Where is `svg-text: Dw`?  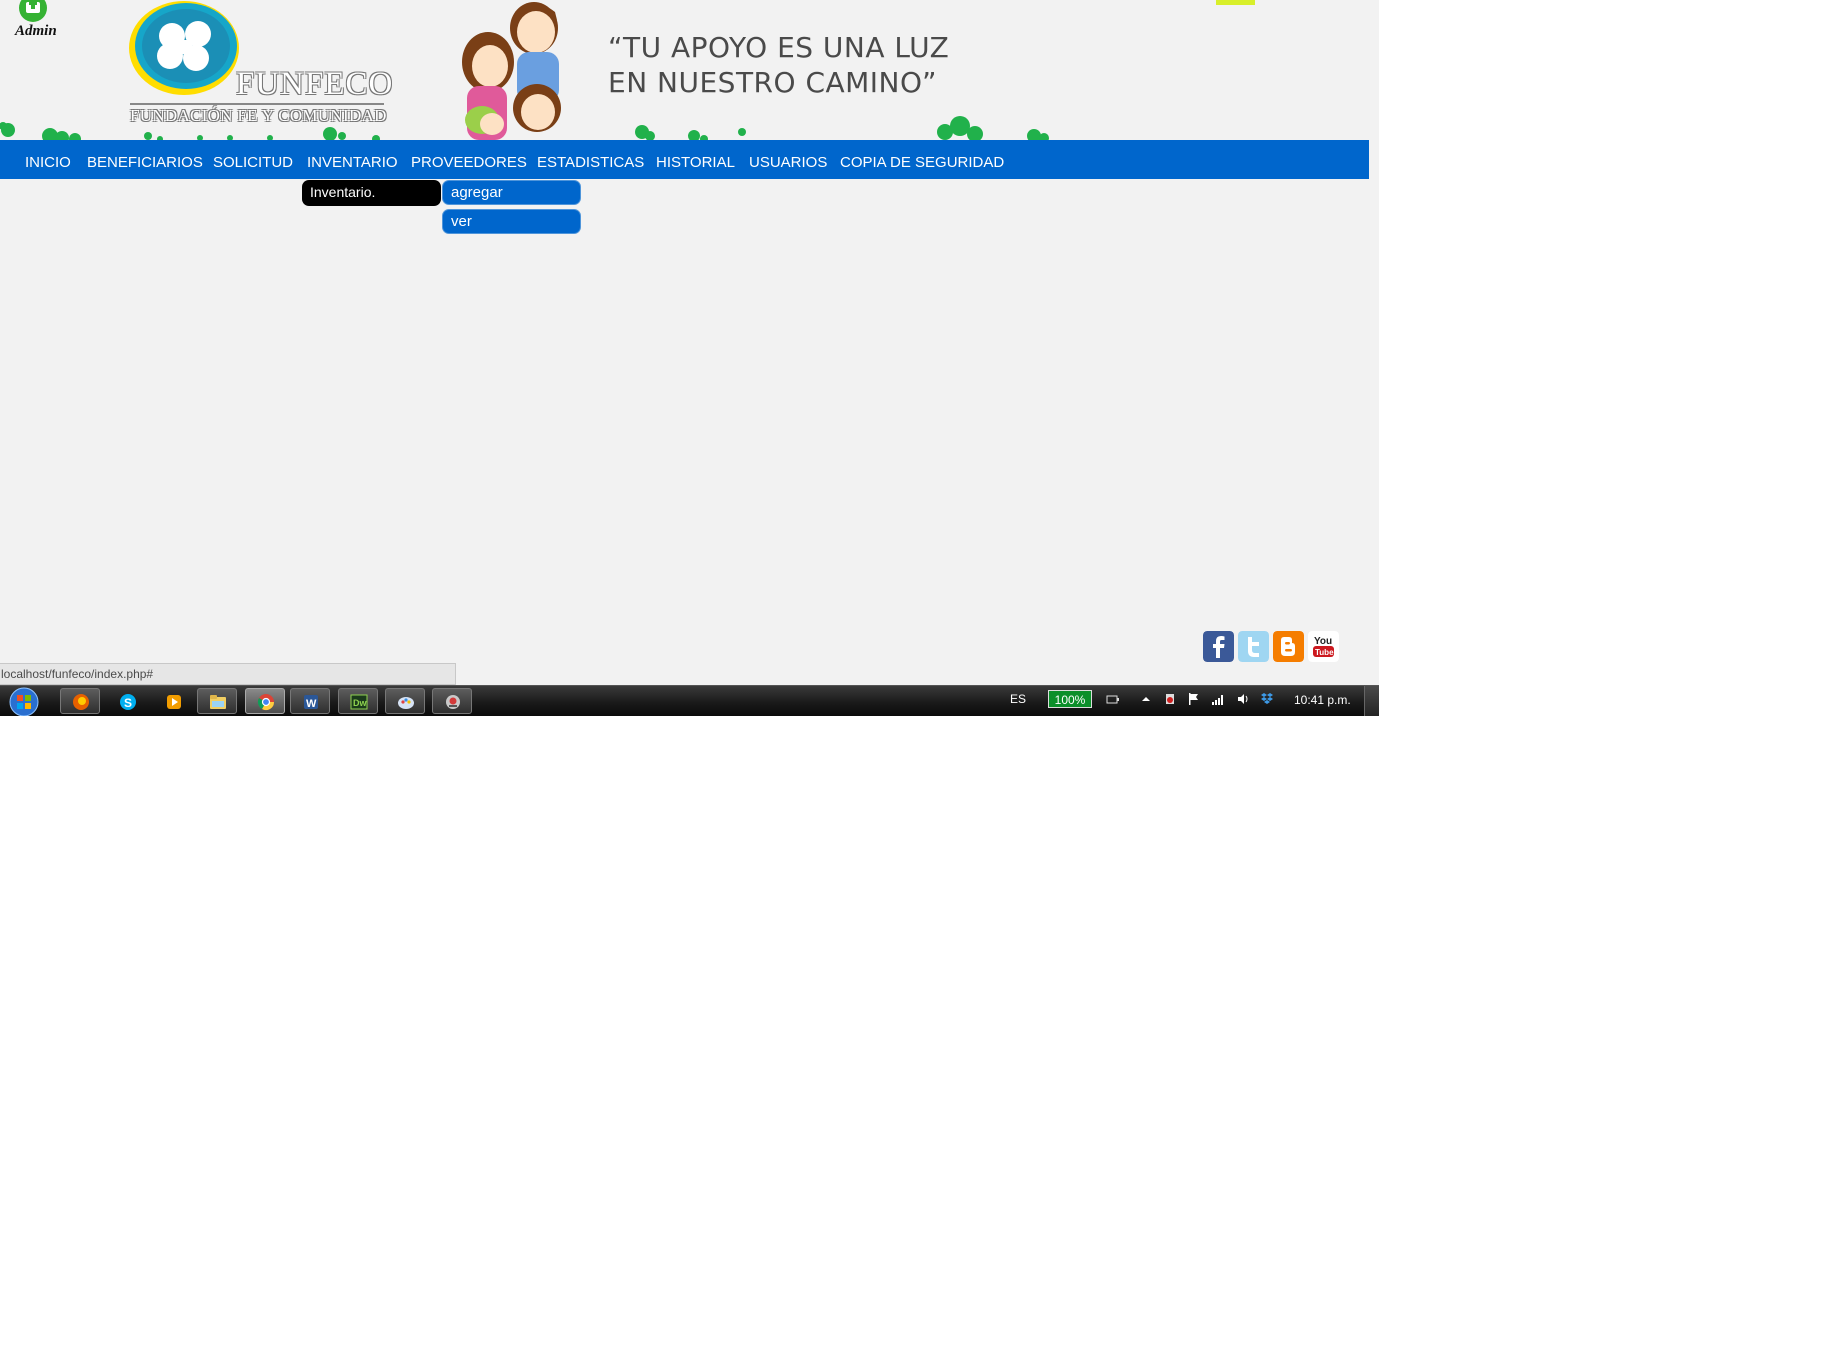
svg-text: Dw is located at coordinates (360, 703).